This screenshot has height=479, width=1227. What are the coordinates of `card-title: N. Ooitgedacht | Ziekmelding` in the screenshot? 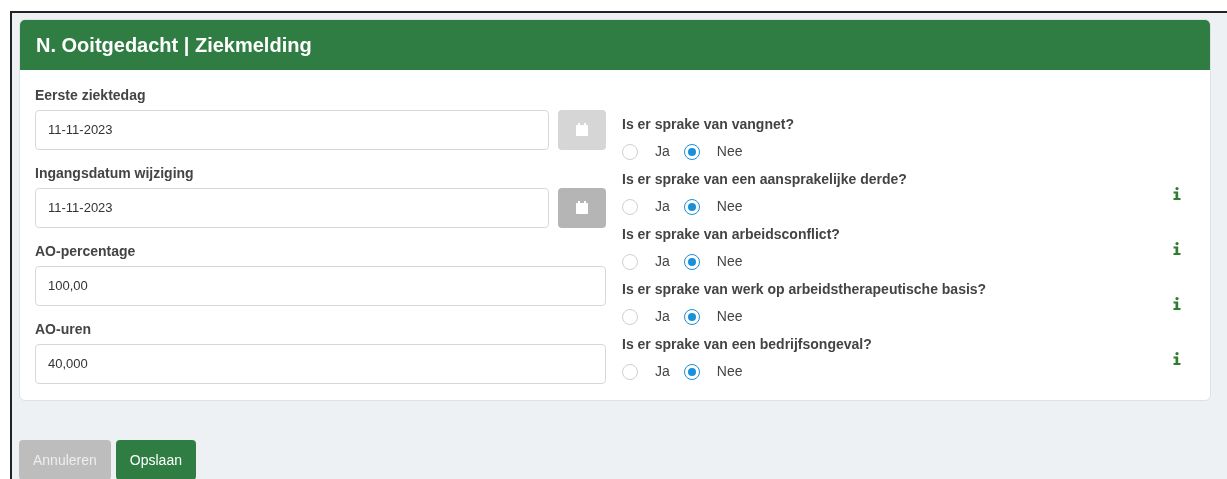 It's located at (174, 45).